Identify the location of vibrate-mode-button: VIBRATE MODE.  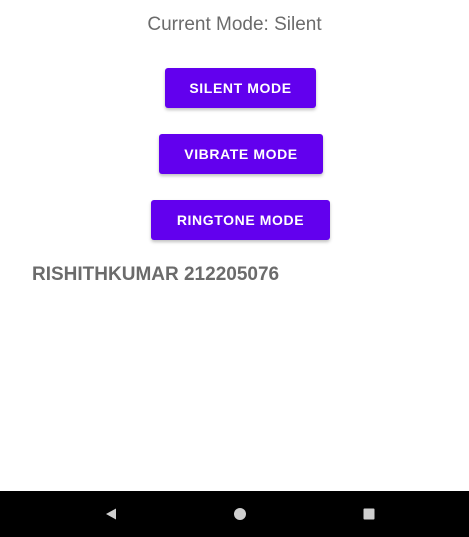
(241, 154).